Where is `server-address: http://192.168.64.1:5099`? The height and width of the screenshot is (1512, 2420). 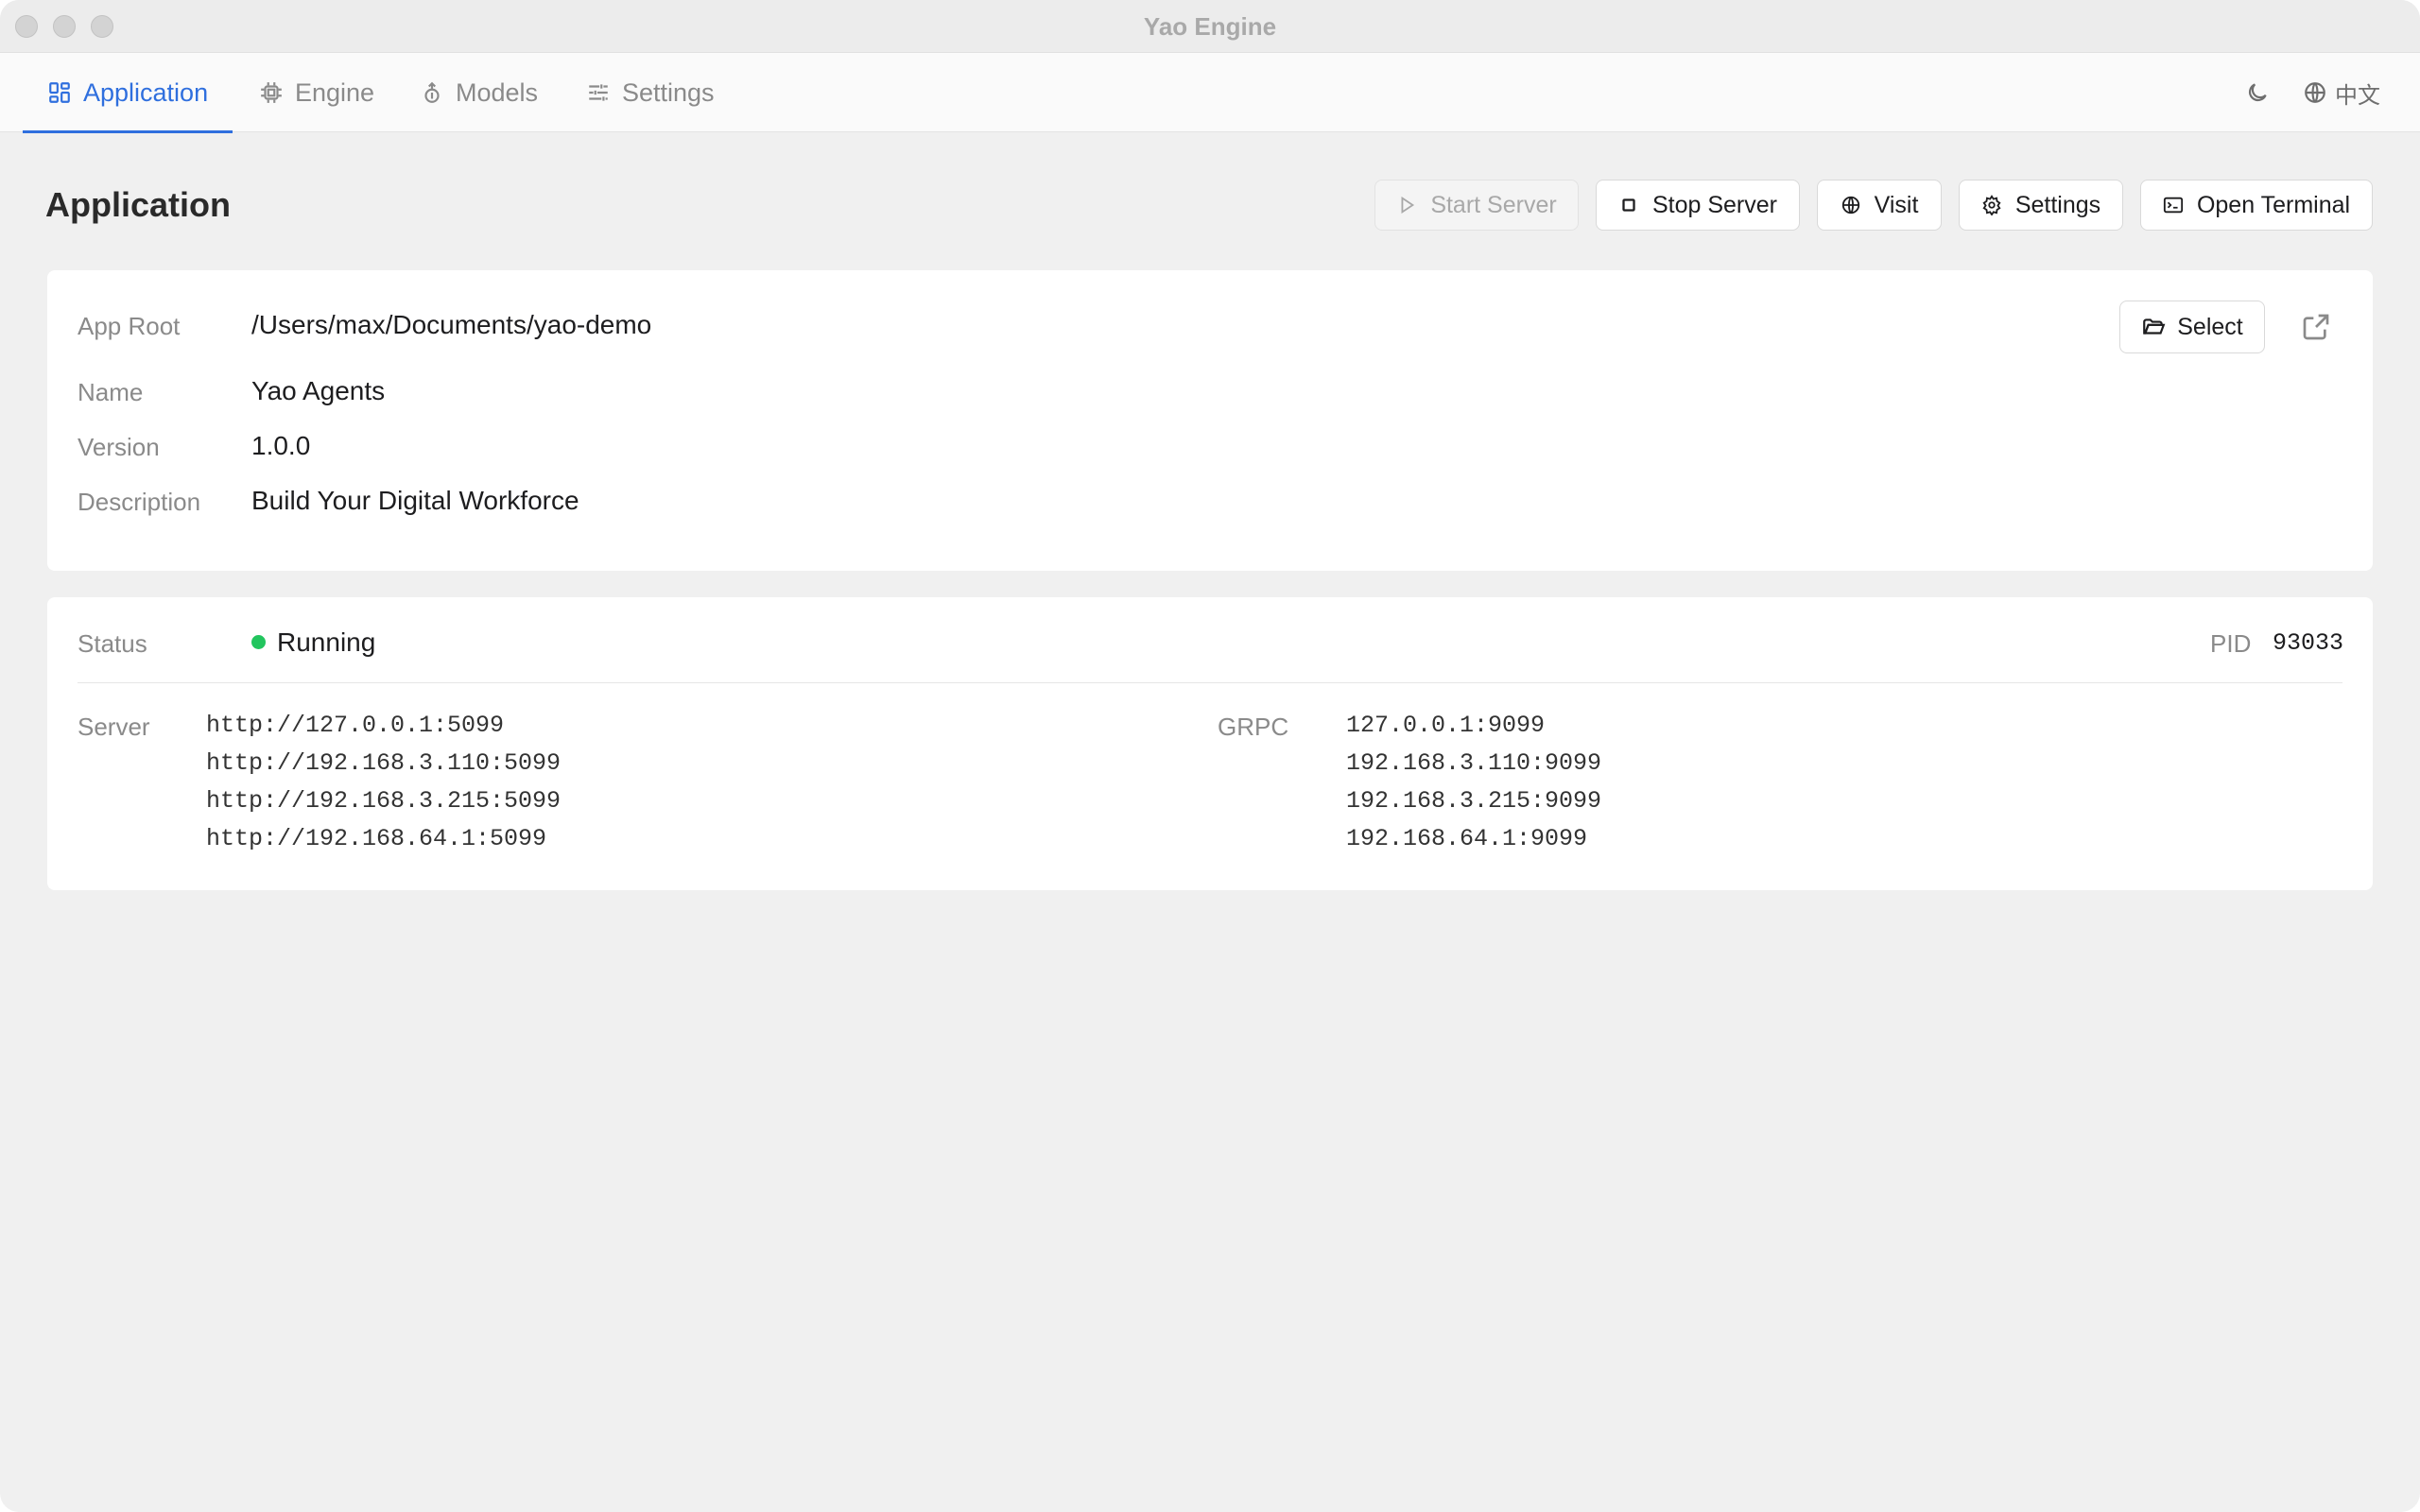 server-address: http://192.168.64.1:5099 is located at coordinates (383, 839).